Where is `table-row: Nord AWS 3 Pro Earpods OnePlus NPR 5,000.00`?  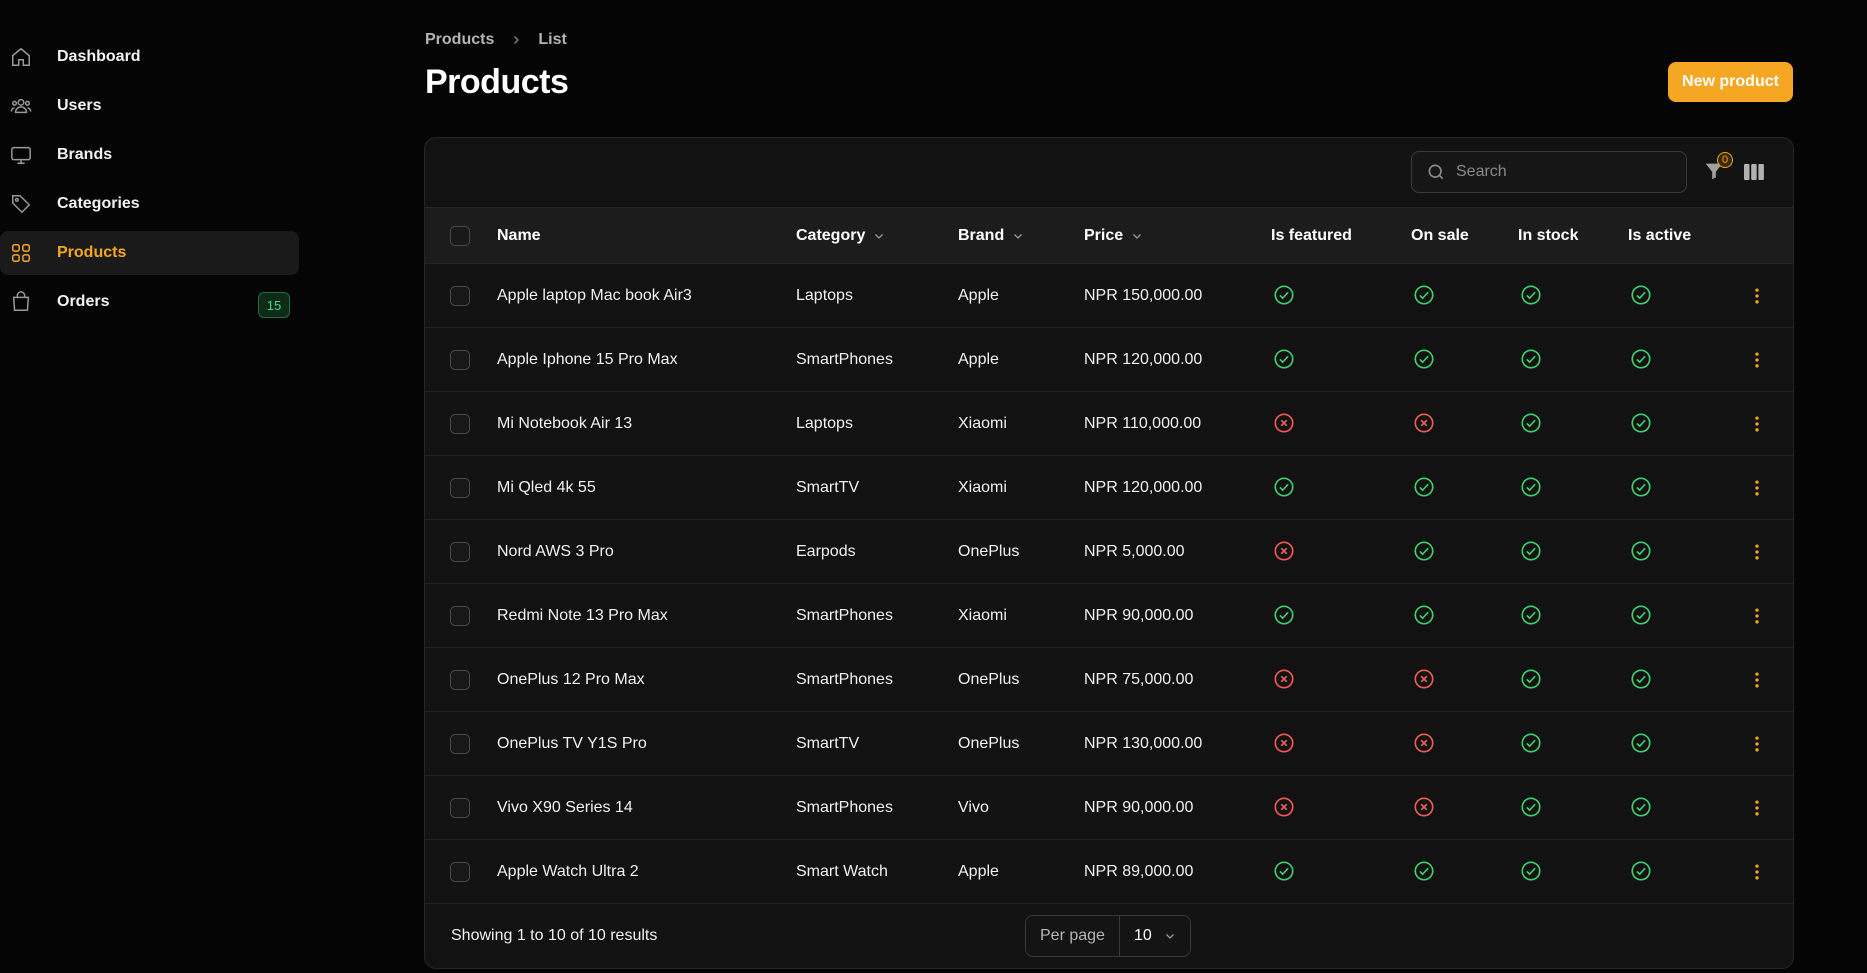 table-row: Nord AWS 3 Pro Earpods OnePlus NPR 5,000.00 is located at coordinates (1109, 552).